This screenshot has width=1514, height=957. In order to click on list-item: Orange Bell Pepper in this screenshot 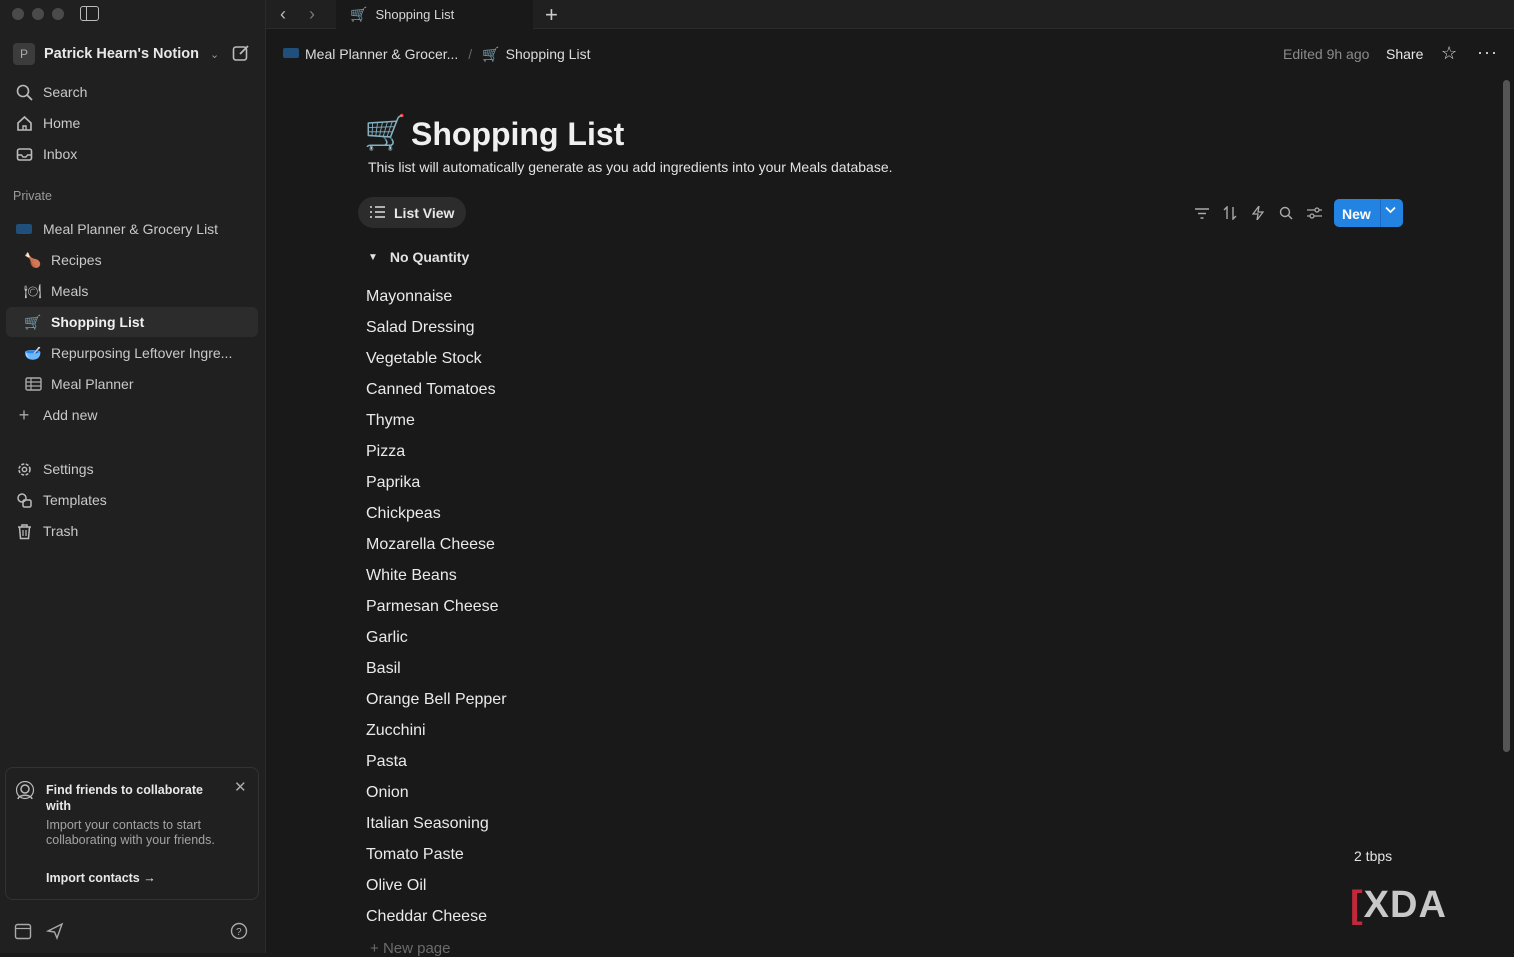, I will do `click(436, 700)`.